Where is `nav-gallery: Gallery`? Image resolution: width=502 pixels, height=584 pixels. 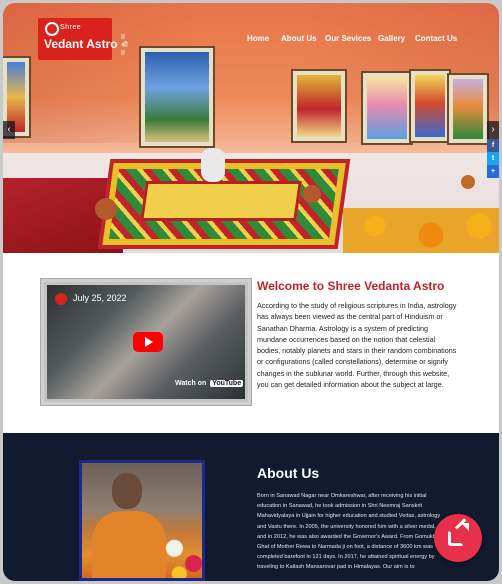 nav-gallery: Gallery is located at coordinates (391, 38).